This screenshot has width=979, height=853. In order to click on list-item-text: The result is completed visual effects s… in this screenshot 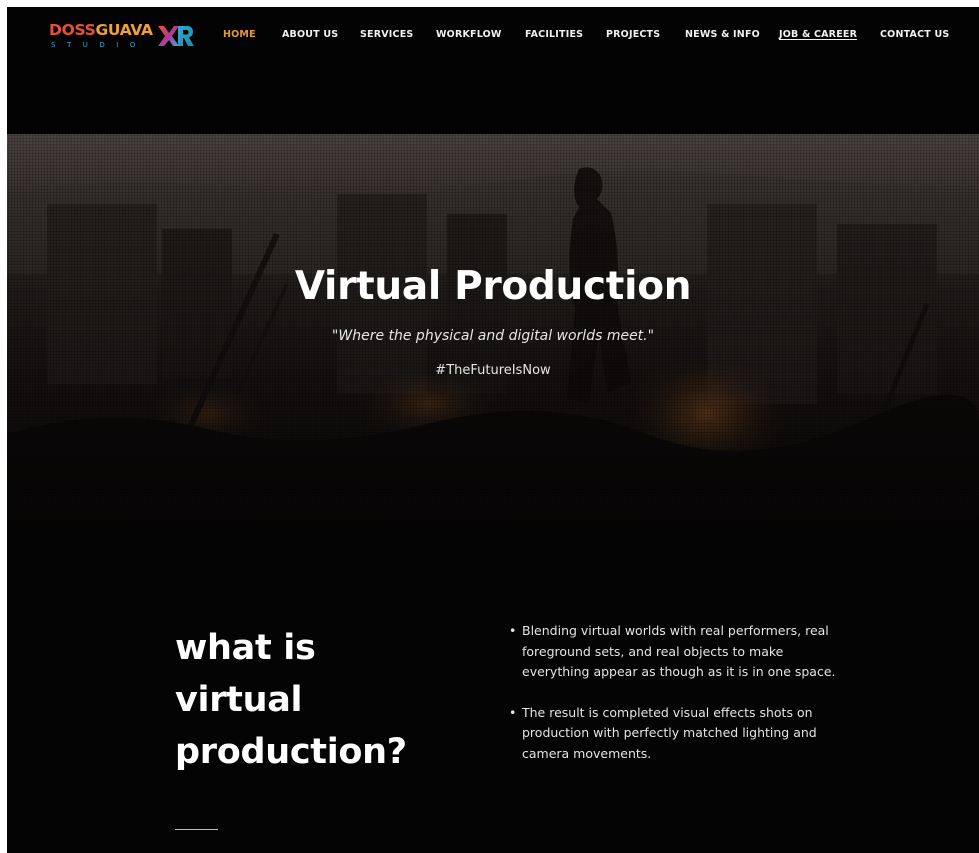, I will do `click(669, 732)`.